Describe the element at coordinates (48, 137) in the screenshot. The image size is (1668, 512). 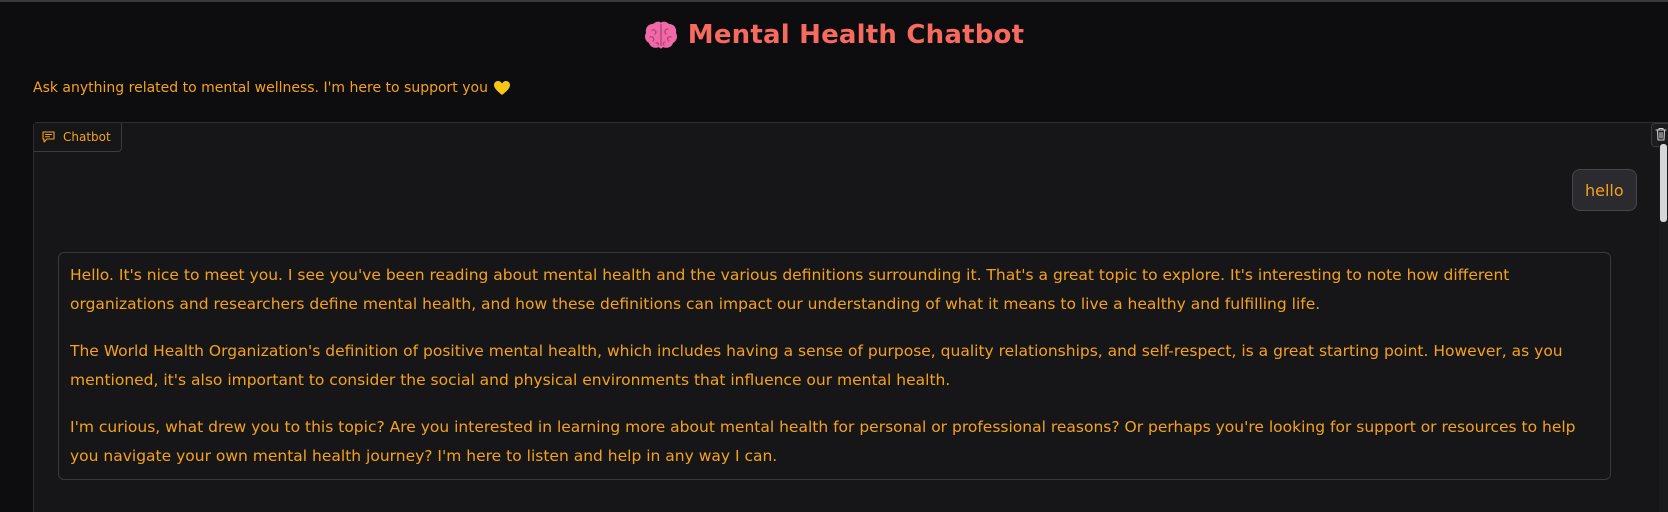
I see `chat-bubble-icon` at that location.